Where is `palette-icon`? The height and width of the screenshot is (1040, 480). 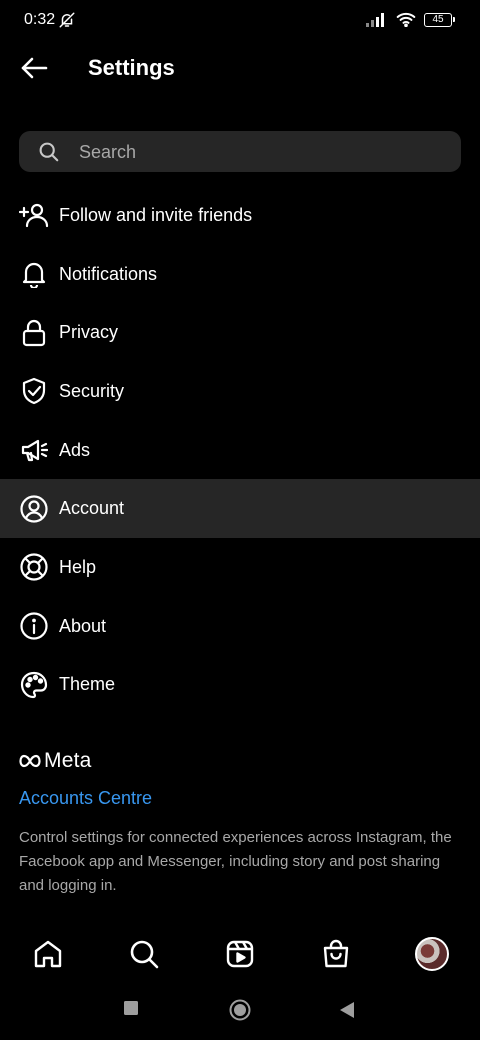 palette-icon is located at coordinates (34, 684).